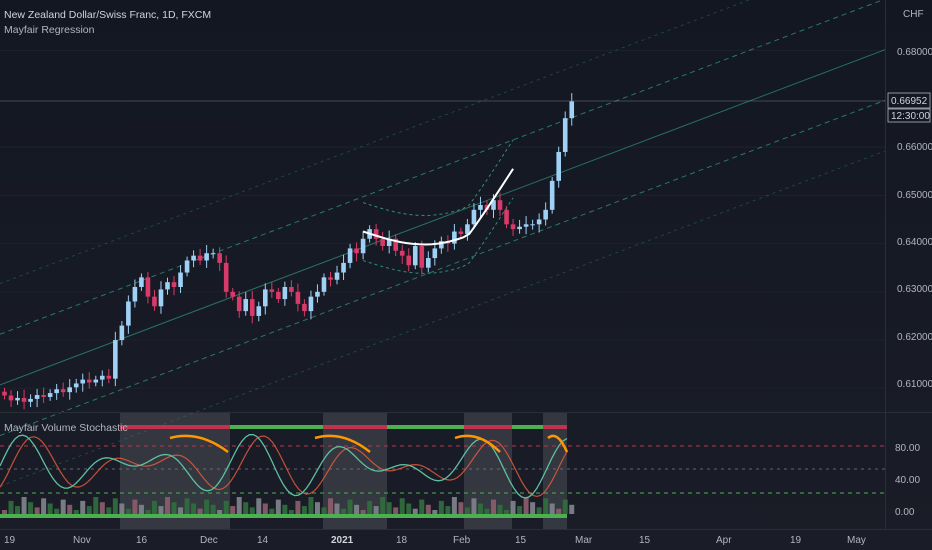 The width and height of the screenshot is (932, 550). Describe the element at coordinates (82, 540) in the screenshot. I see `date-tick: Nov` at that location.